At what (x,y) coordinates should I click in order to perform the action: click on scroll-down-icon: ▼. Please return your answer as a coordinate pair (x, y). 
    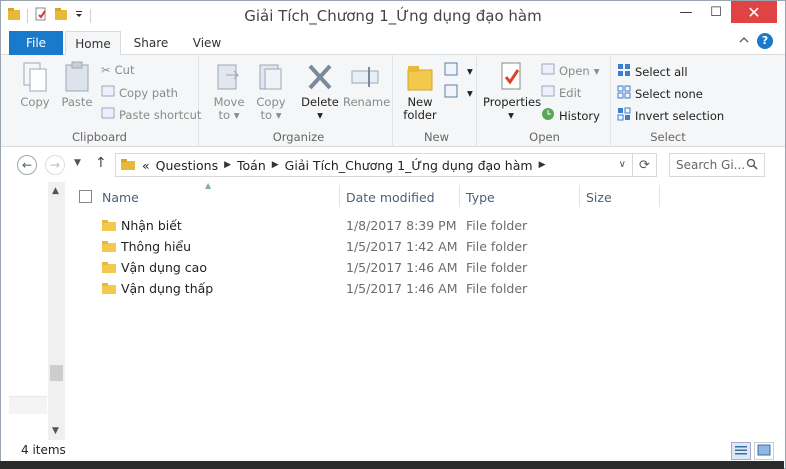
    Looking at the image, I should click on (55, 431).